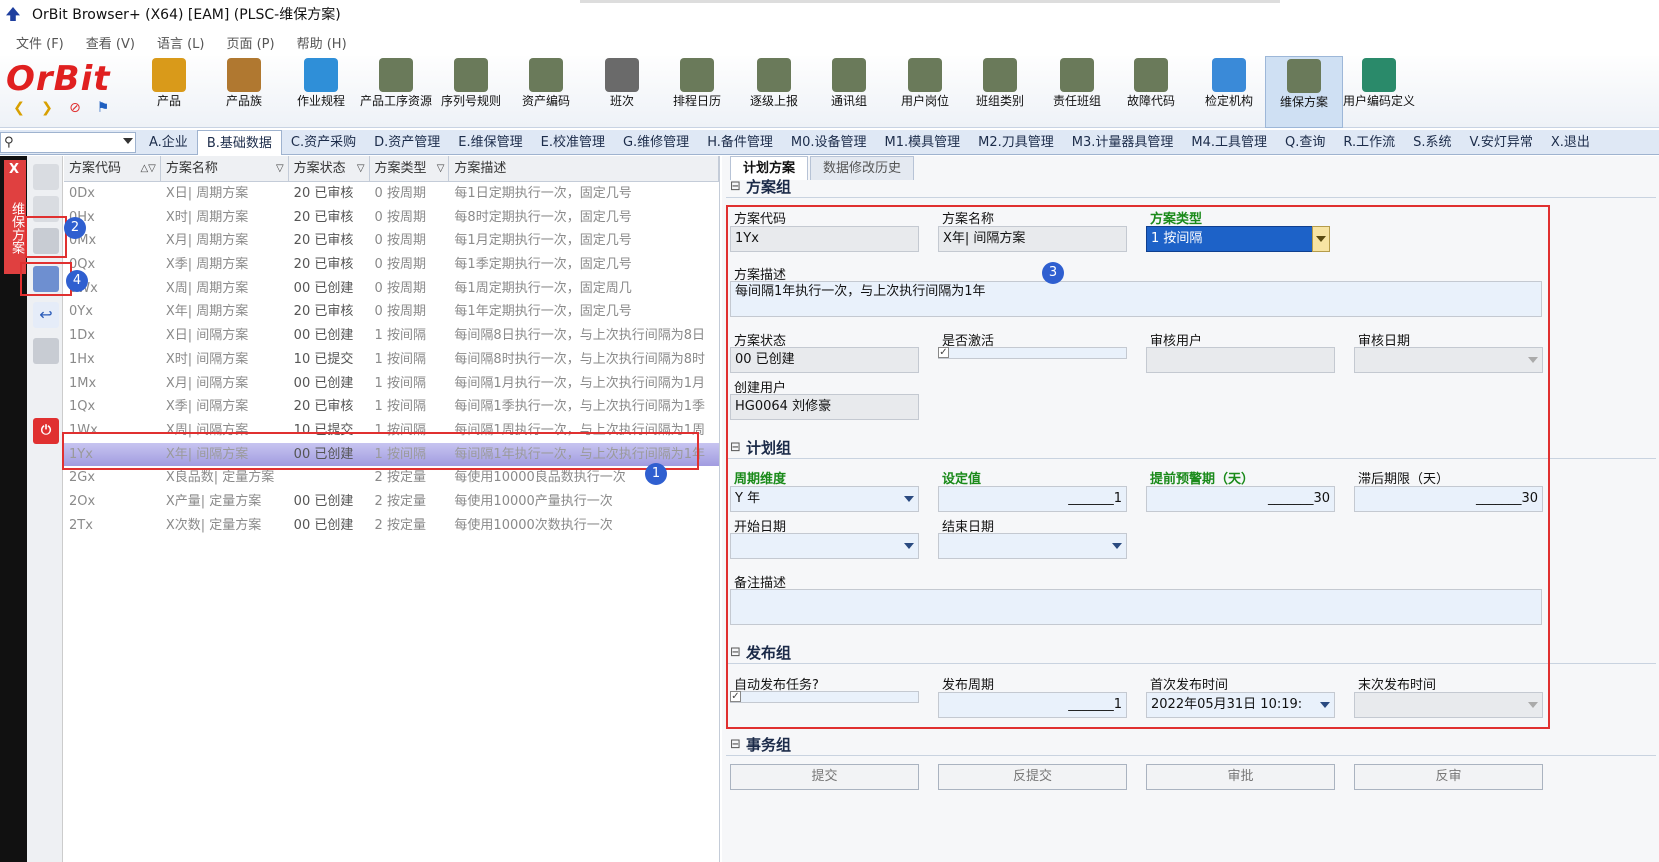  I want to click on cell-desc: 每8时定期执行一次，固定几号, so click(543, 217).